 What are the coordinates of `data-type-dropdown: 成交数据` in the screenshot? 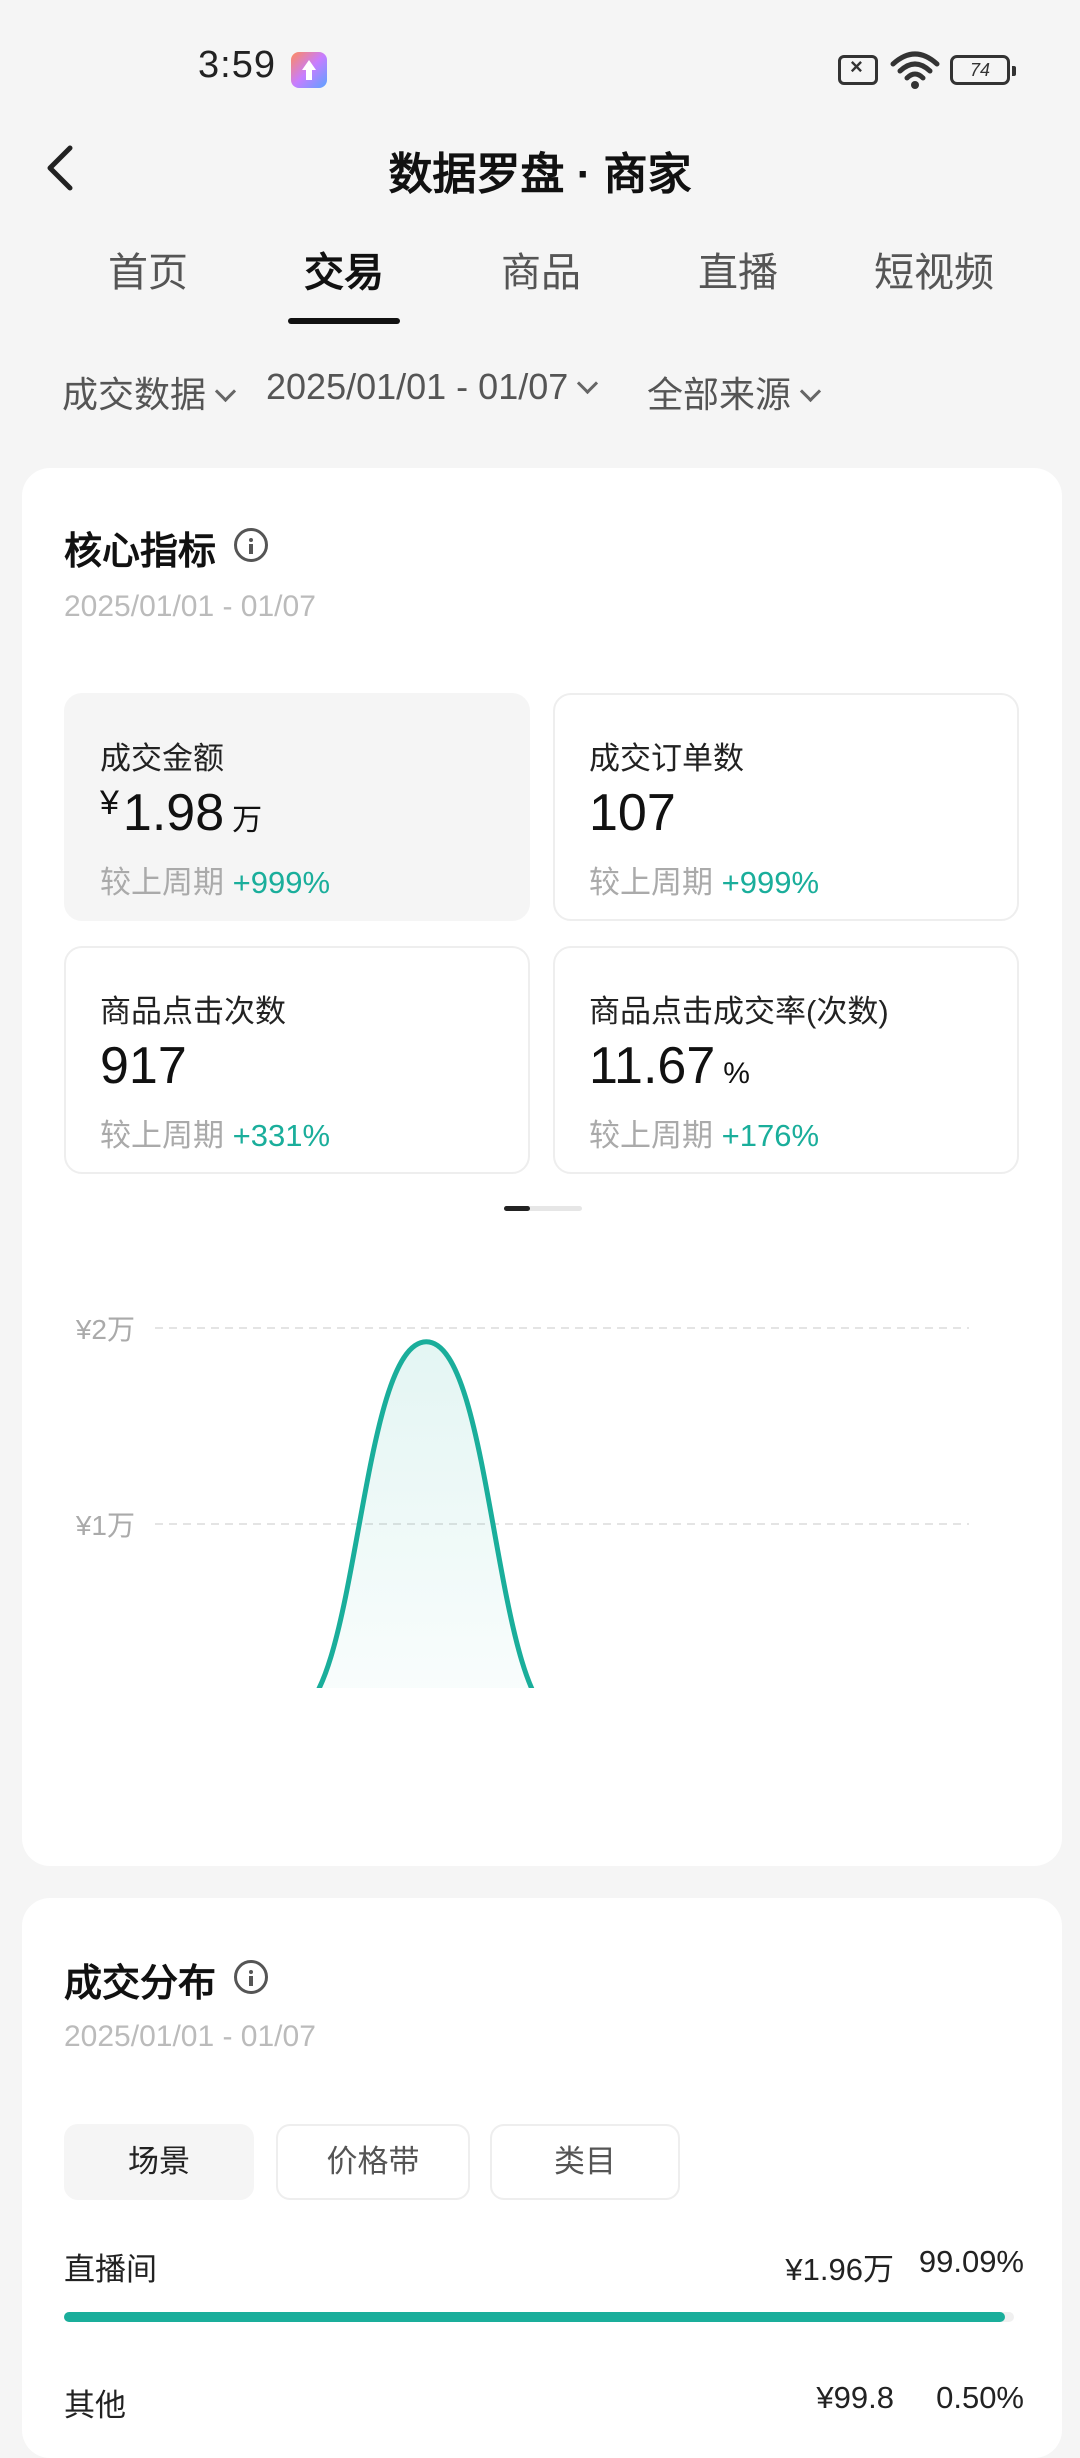 It's located at (149, 392).